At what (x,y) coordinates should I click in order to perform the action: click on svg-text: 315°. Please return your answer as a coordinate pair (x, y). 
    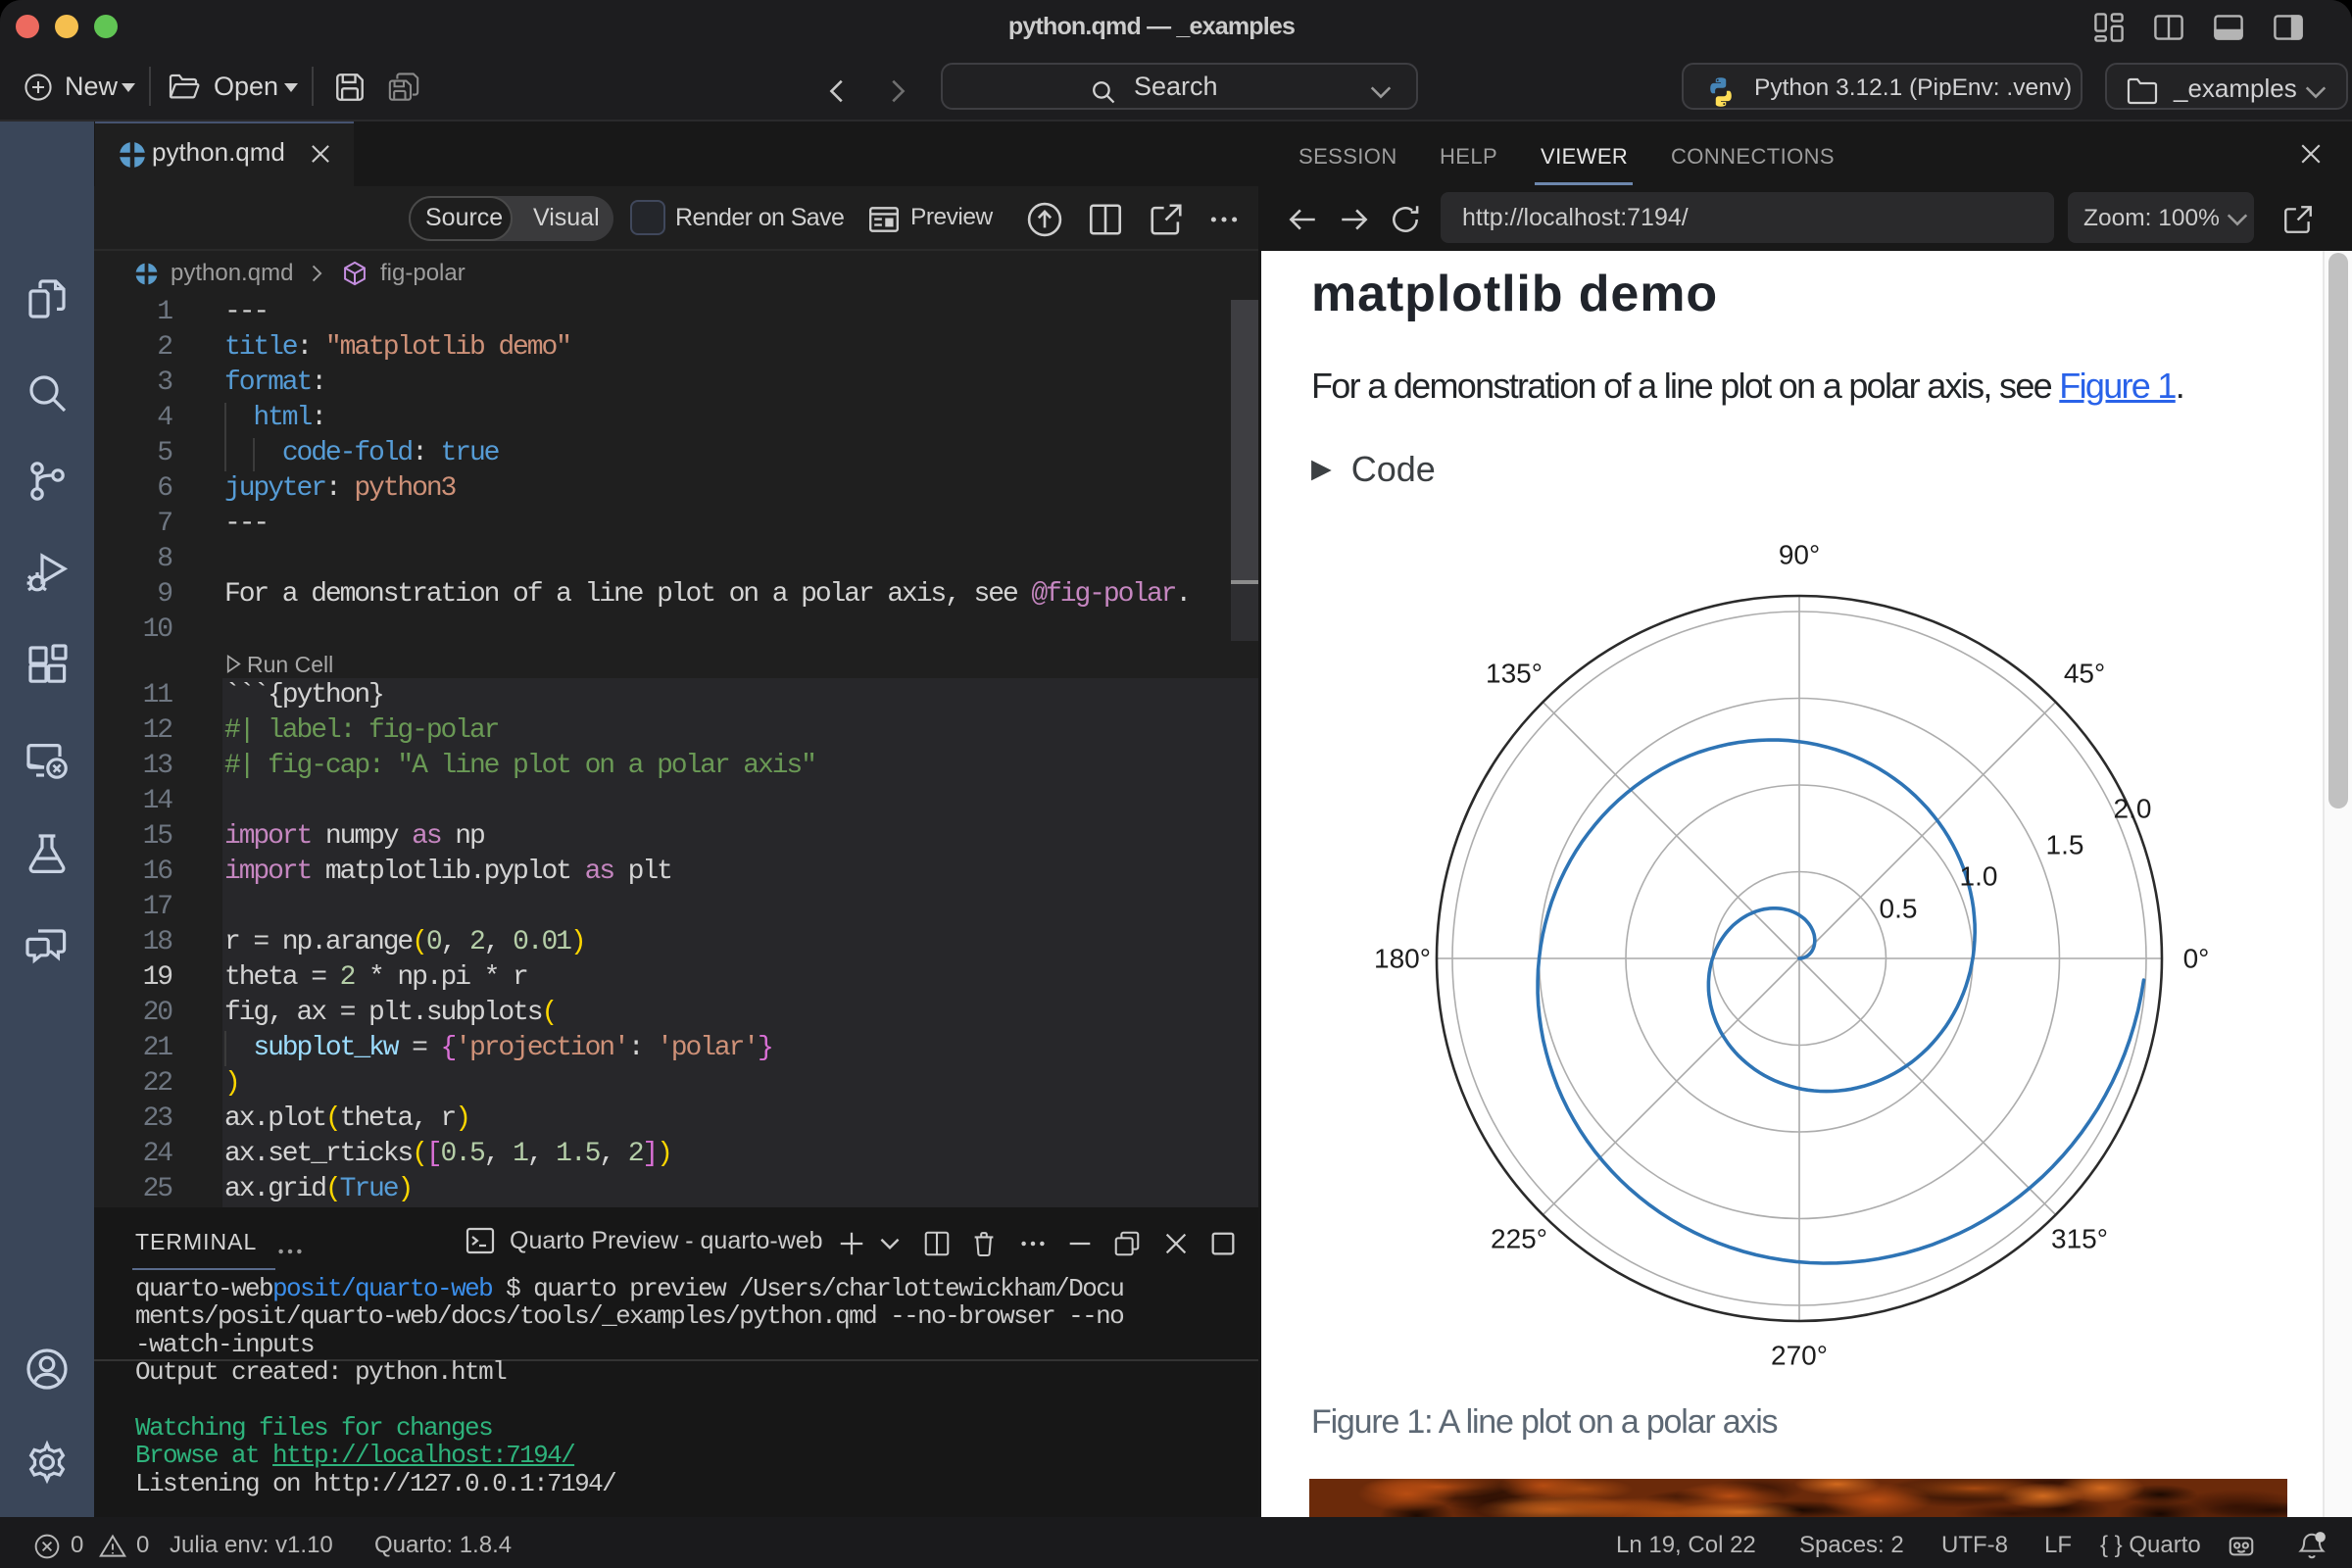
    Looking at the image, I should click on (2079, 1239).